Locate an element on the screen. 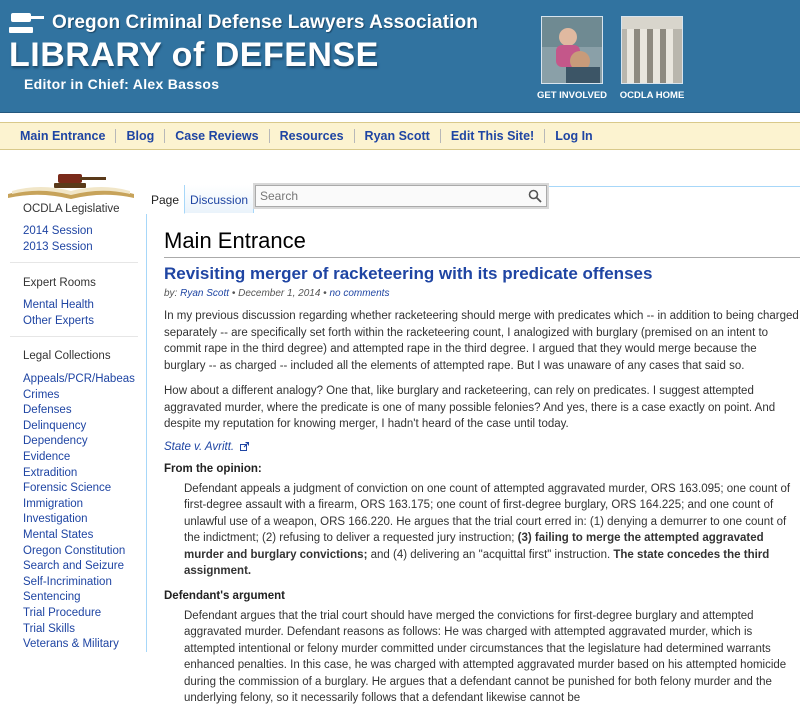  nav-blog: Blog is located at coordinates (141, 136).